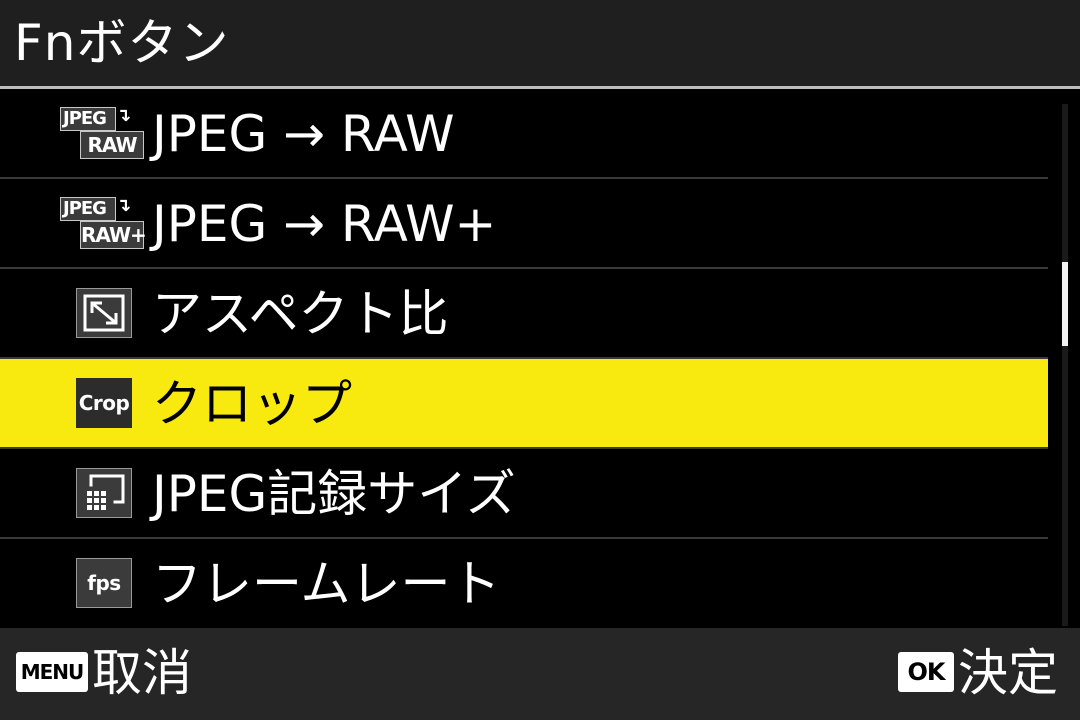  I want to click on menu-item-aspect-ratio: アスペクト比, so click(524, 313).